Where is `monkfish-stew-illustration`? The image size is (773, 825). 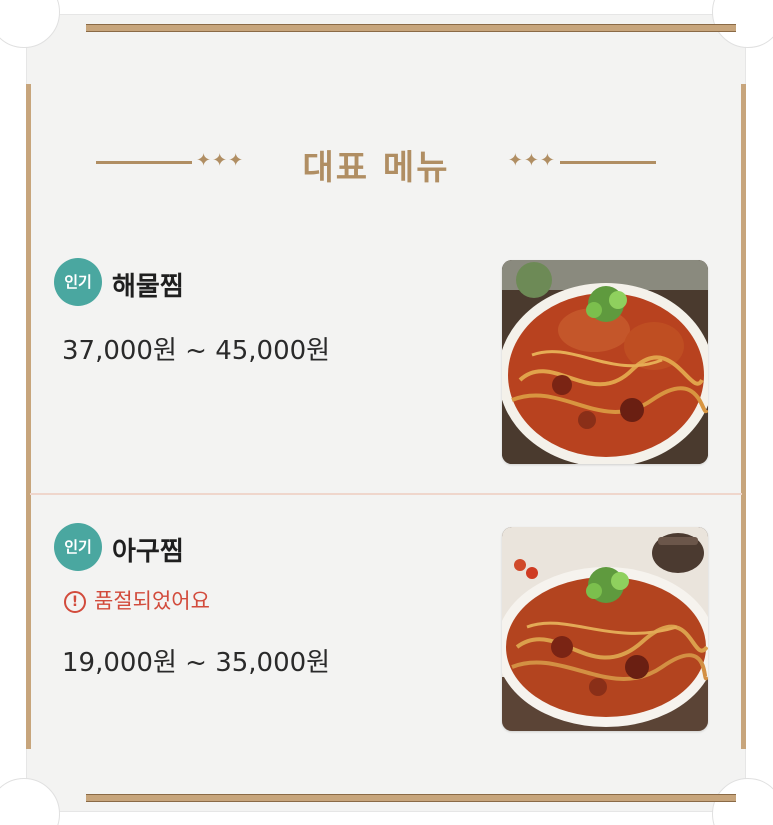
monkfish-stew-illustration is located at coordinates (605, 629).